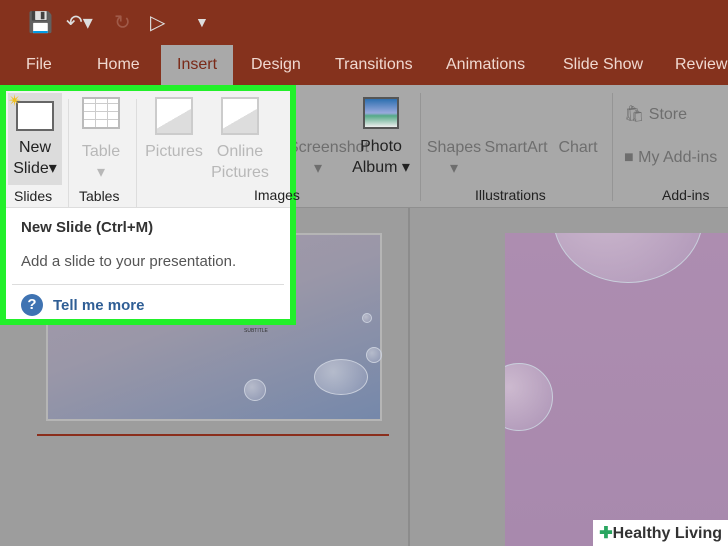 This screenshot has width=728, height=546. Describe the element at coordinates (118, 65) in the screenshot. I see `tab-home: Home` at that location.